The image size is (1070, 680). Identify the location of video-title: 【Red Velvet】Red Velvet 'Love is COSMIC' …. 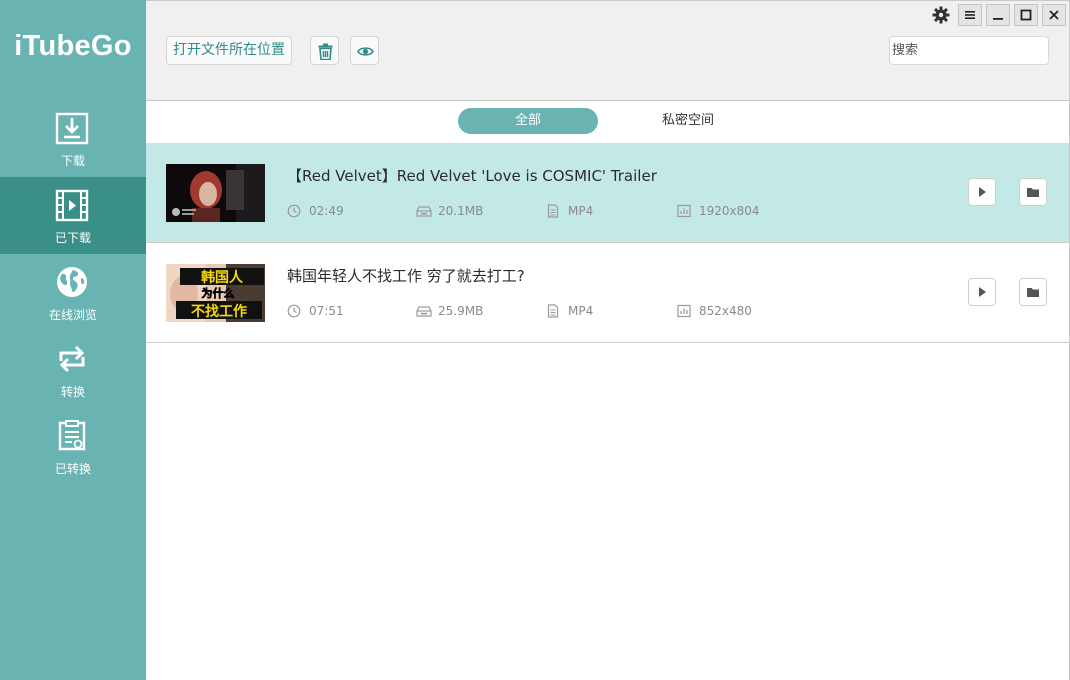
(472, 176).